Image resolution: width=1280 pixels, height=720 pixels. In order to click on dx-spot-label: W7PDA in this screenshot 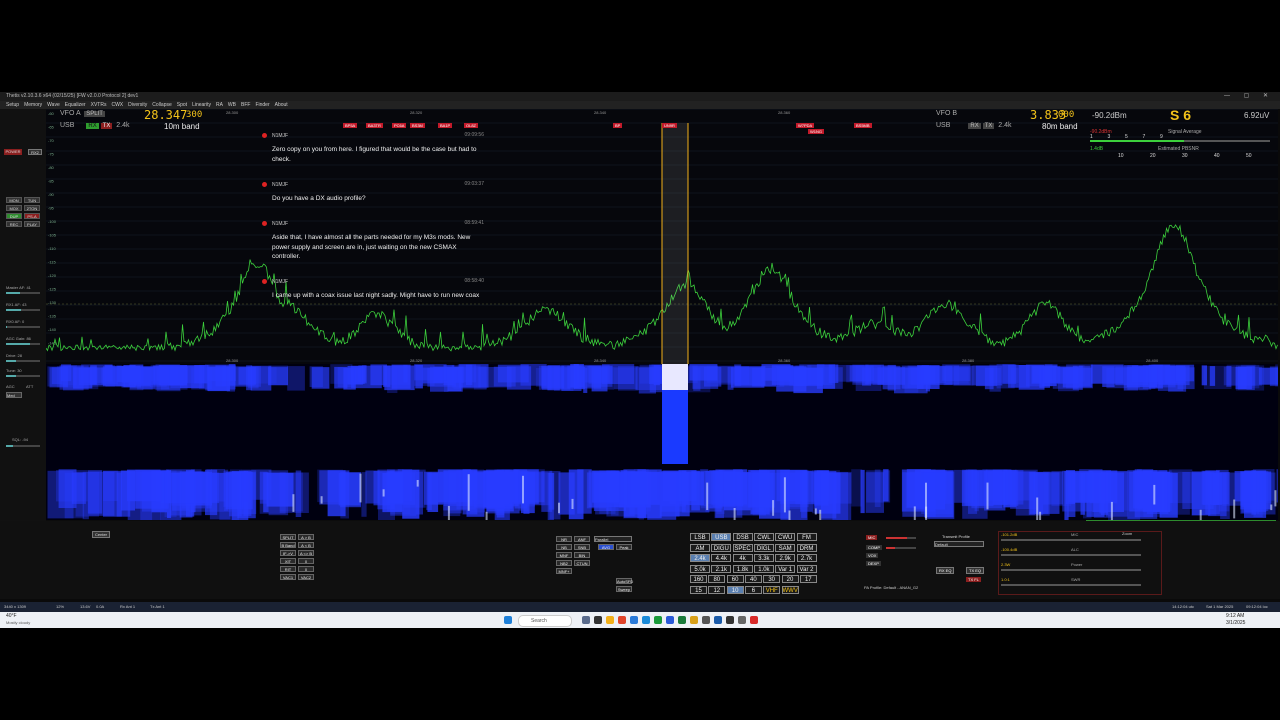, I will do `click(805, 125)`.